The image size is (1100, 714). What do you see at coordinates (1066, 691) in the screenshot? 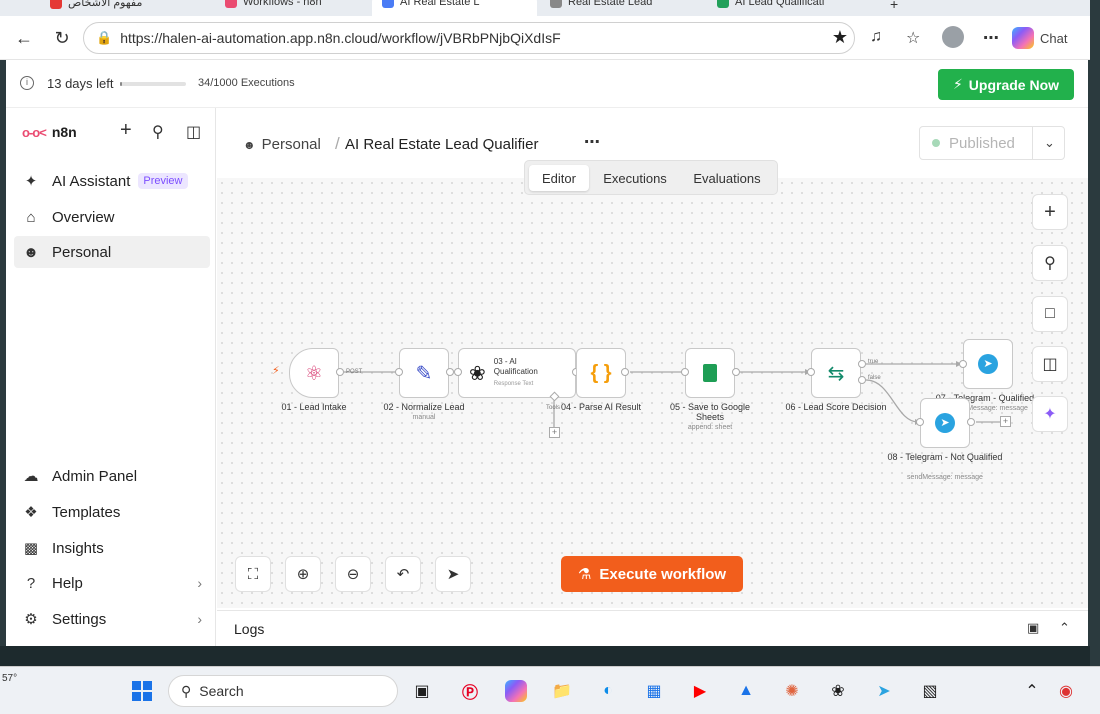
I see `network-status-icon: ◉` at bounding box center [1066, 691].